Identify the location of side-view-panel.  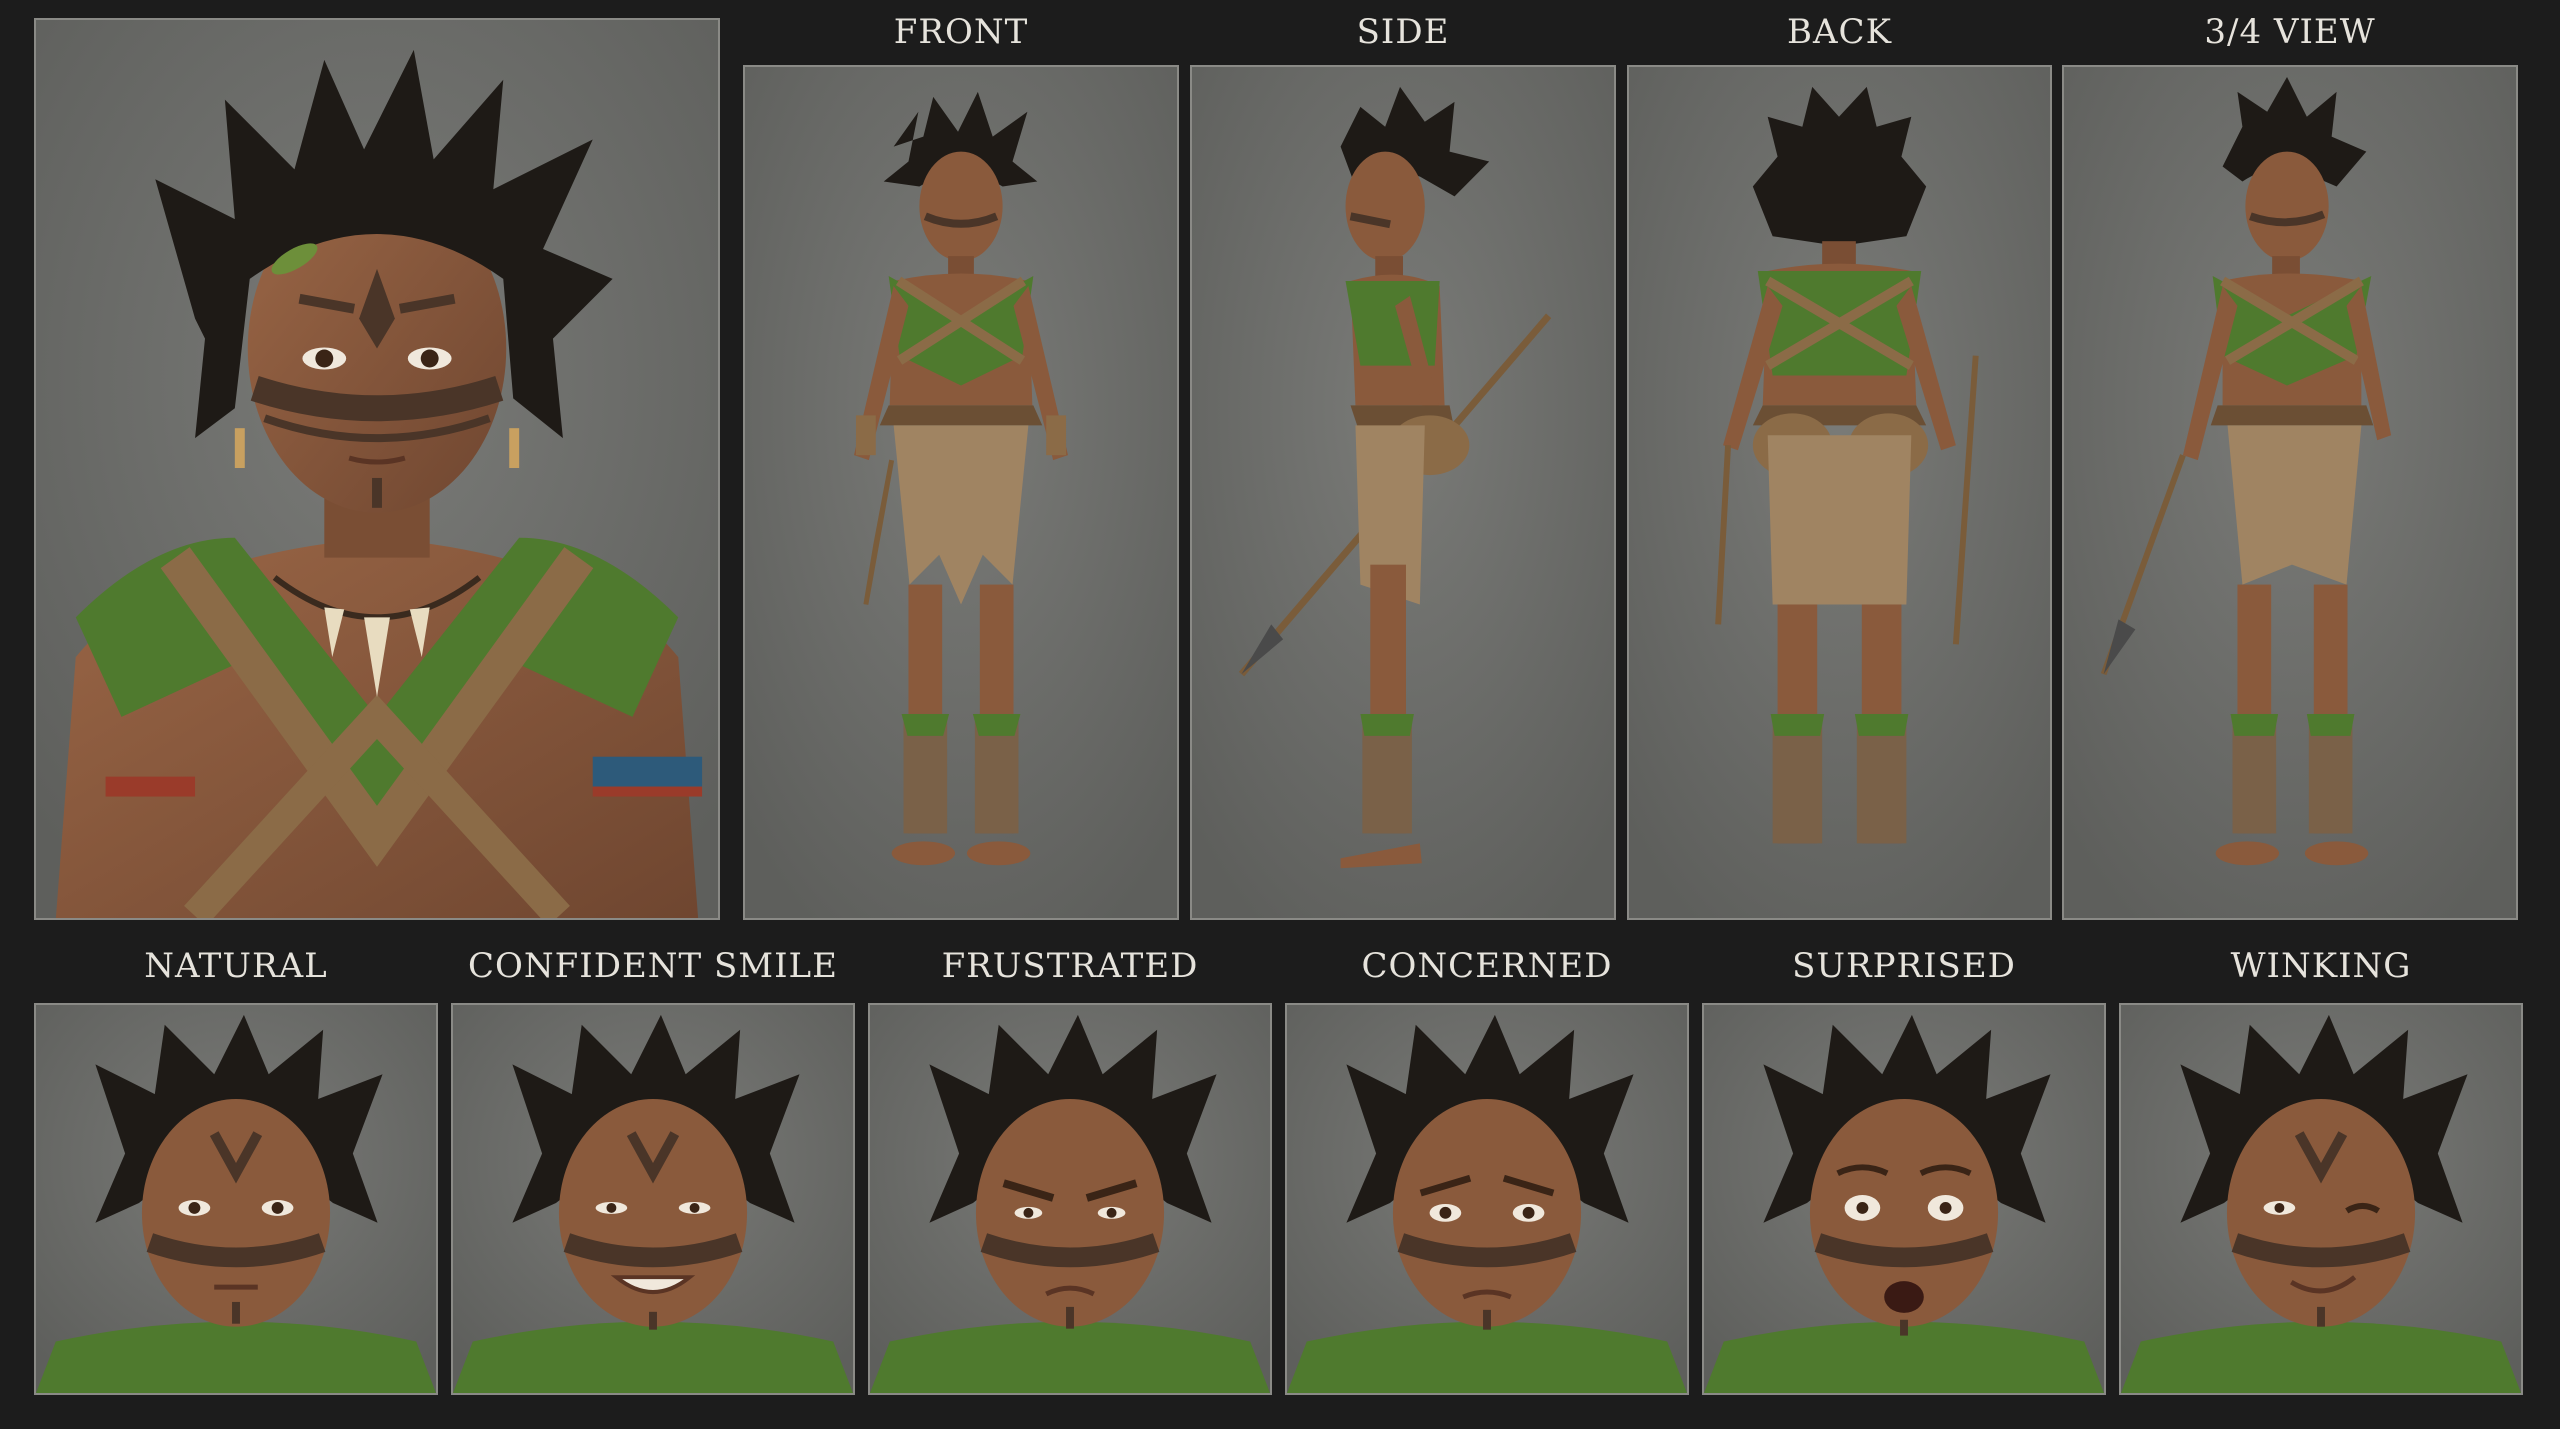
(1403, 492).